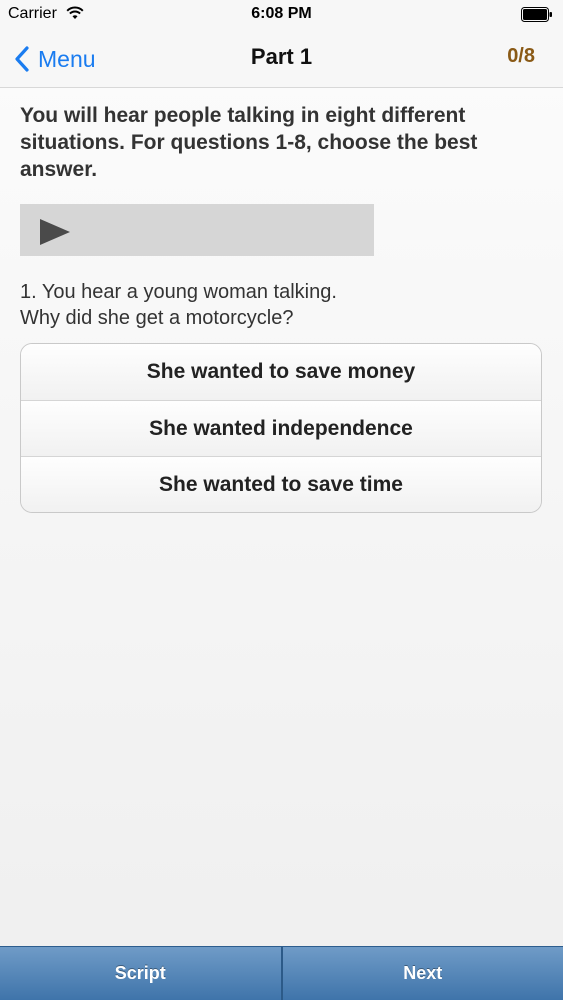 The width and height of the screenshot is (563, 1000). I want to click on question-line-2: Why did she get a motorcycle?, so click(157, 318).